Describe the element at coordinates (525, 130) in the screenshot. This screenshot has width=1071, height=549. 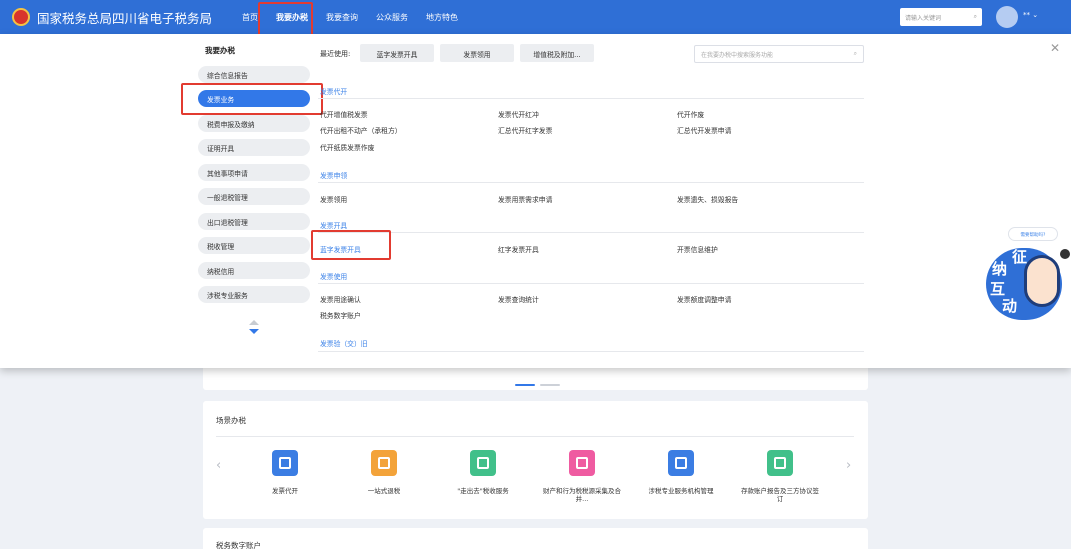
I see `service-link: 汇总代开红字发票` at that location.